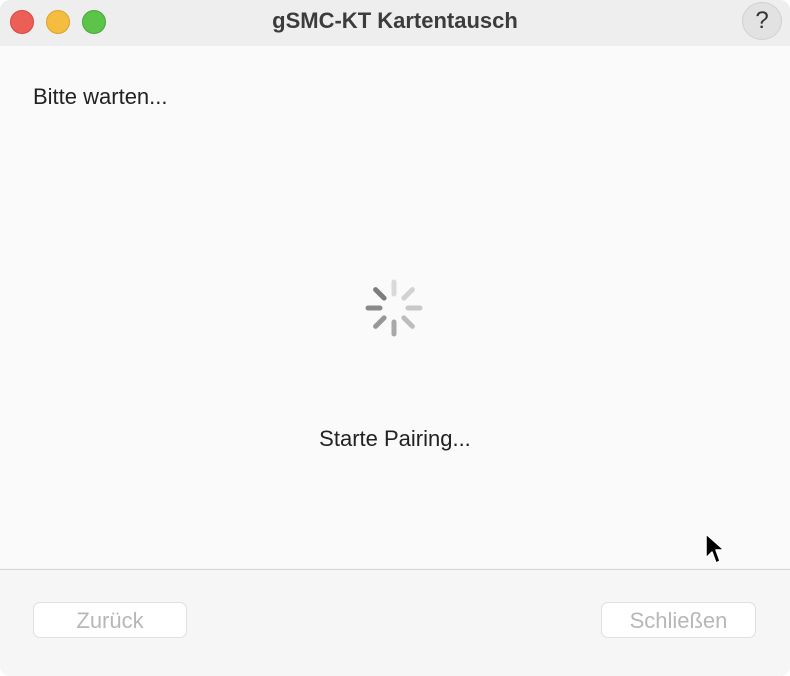 This screenshot has height=676, width=790. Describe the element at coordinates (715, 548) in the screenshot. I see `mouse-pointer-icon` at that location.